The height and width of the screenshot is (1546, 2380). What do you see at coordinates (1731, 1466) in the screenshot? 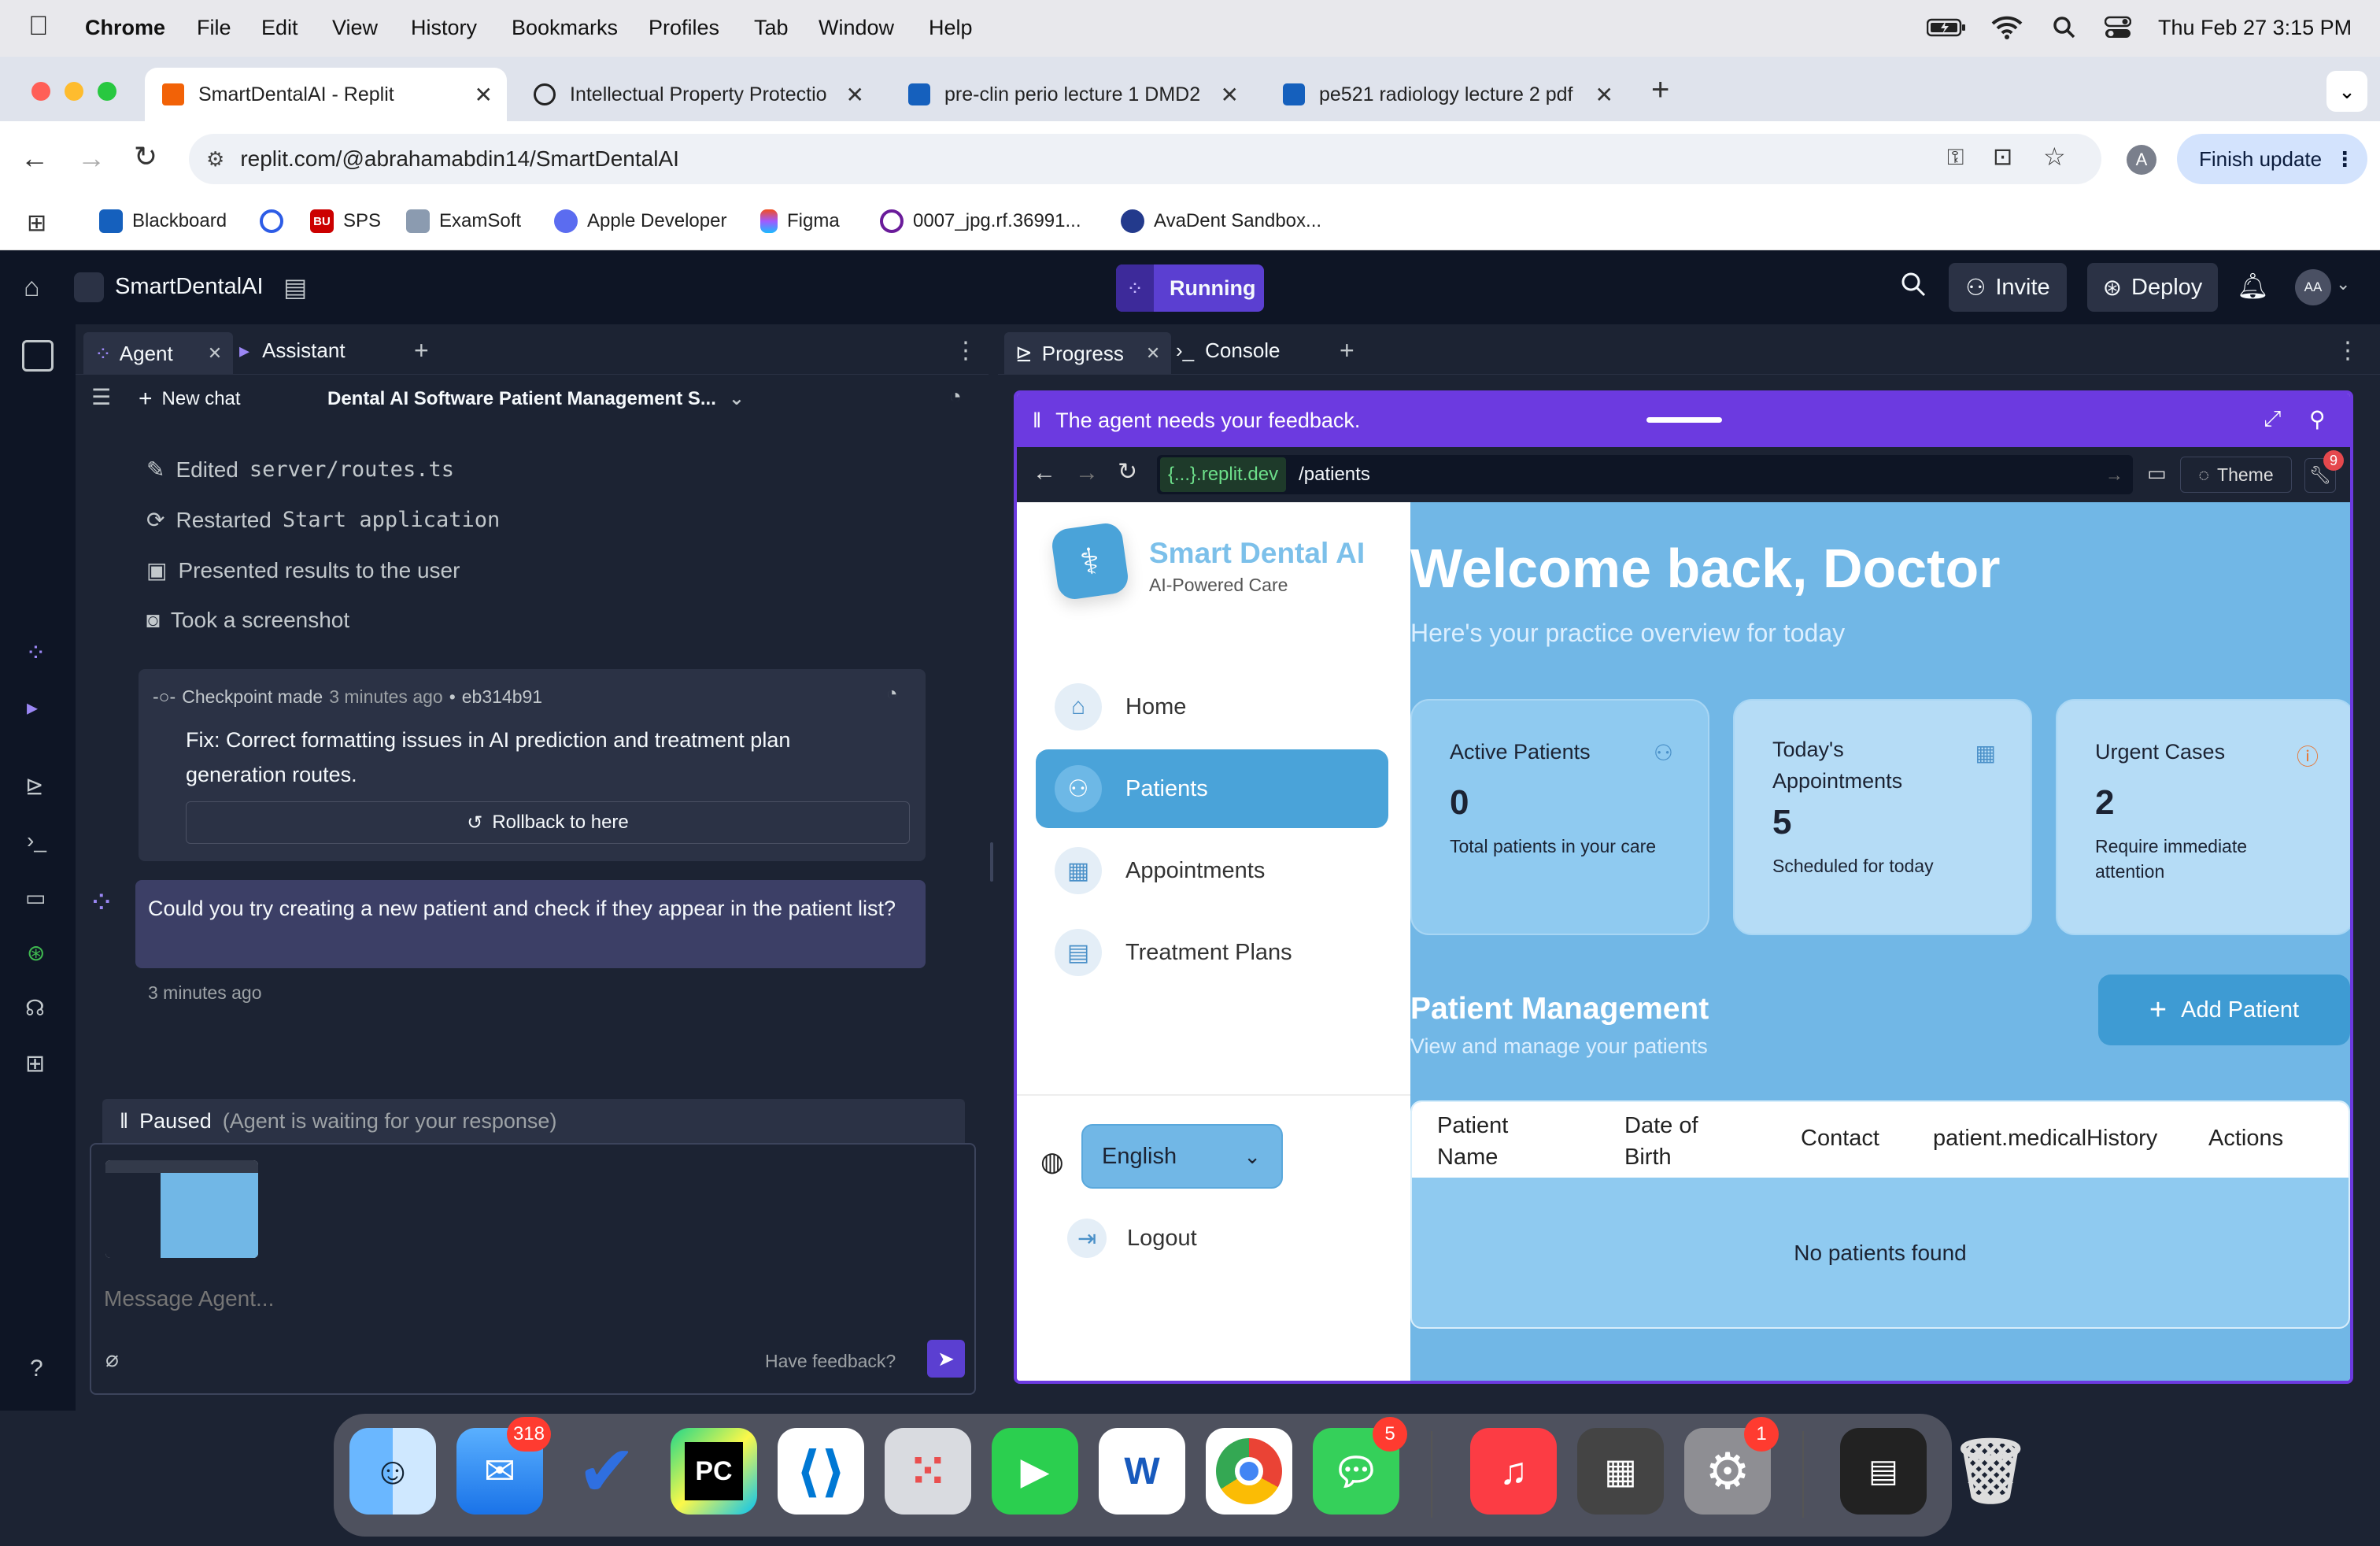
I see `system-settings-icon: ⚙ 1` at bounding box center [1731, 1466].